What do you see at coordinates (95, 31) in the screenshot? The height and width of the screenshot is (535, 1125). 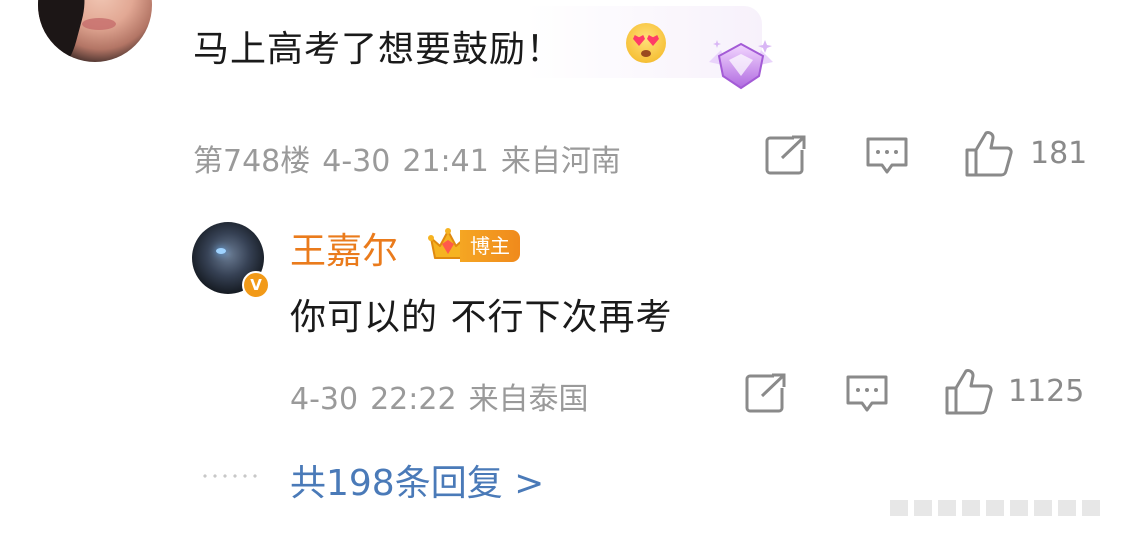 I see `commenter-avatar` at bounding box center [95, 31].